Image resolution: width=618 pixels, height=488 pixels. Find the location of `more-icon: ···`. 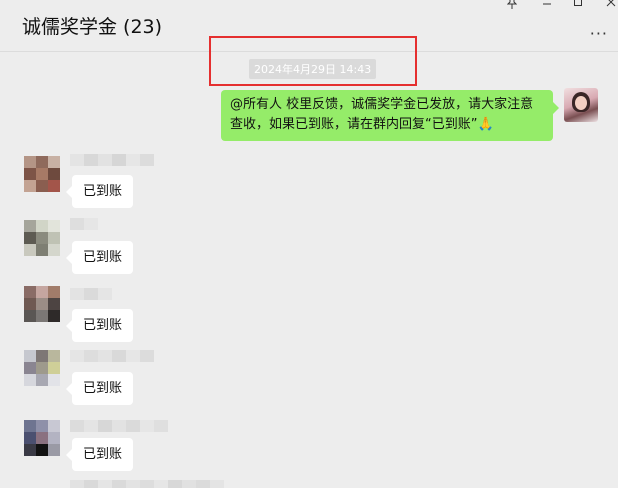

more-icon: ··· is located at coordinates (599, 33).